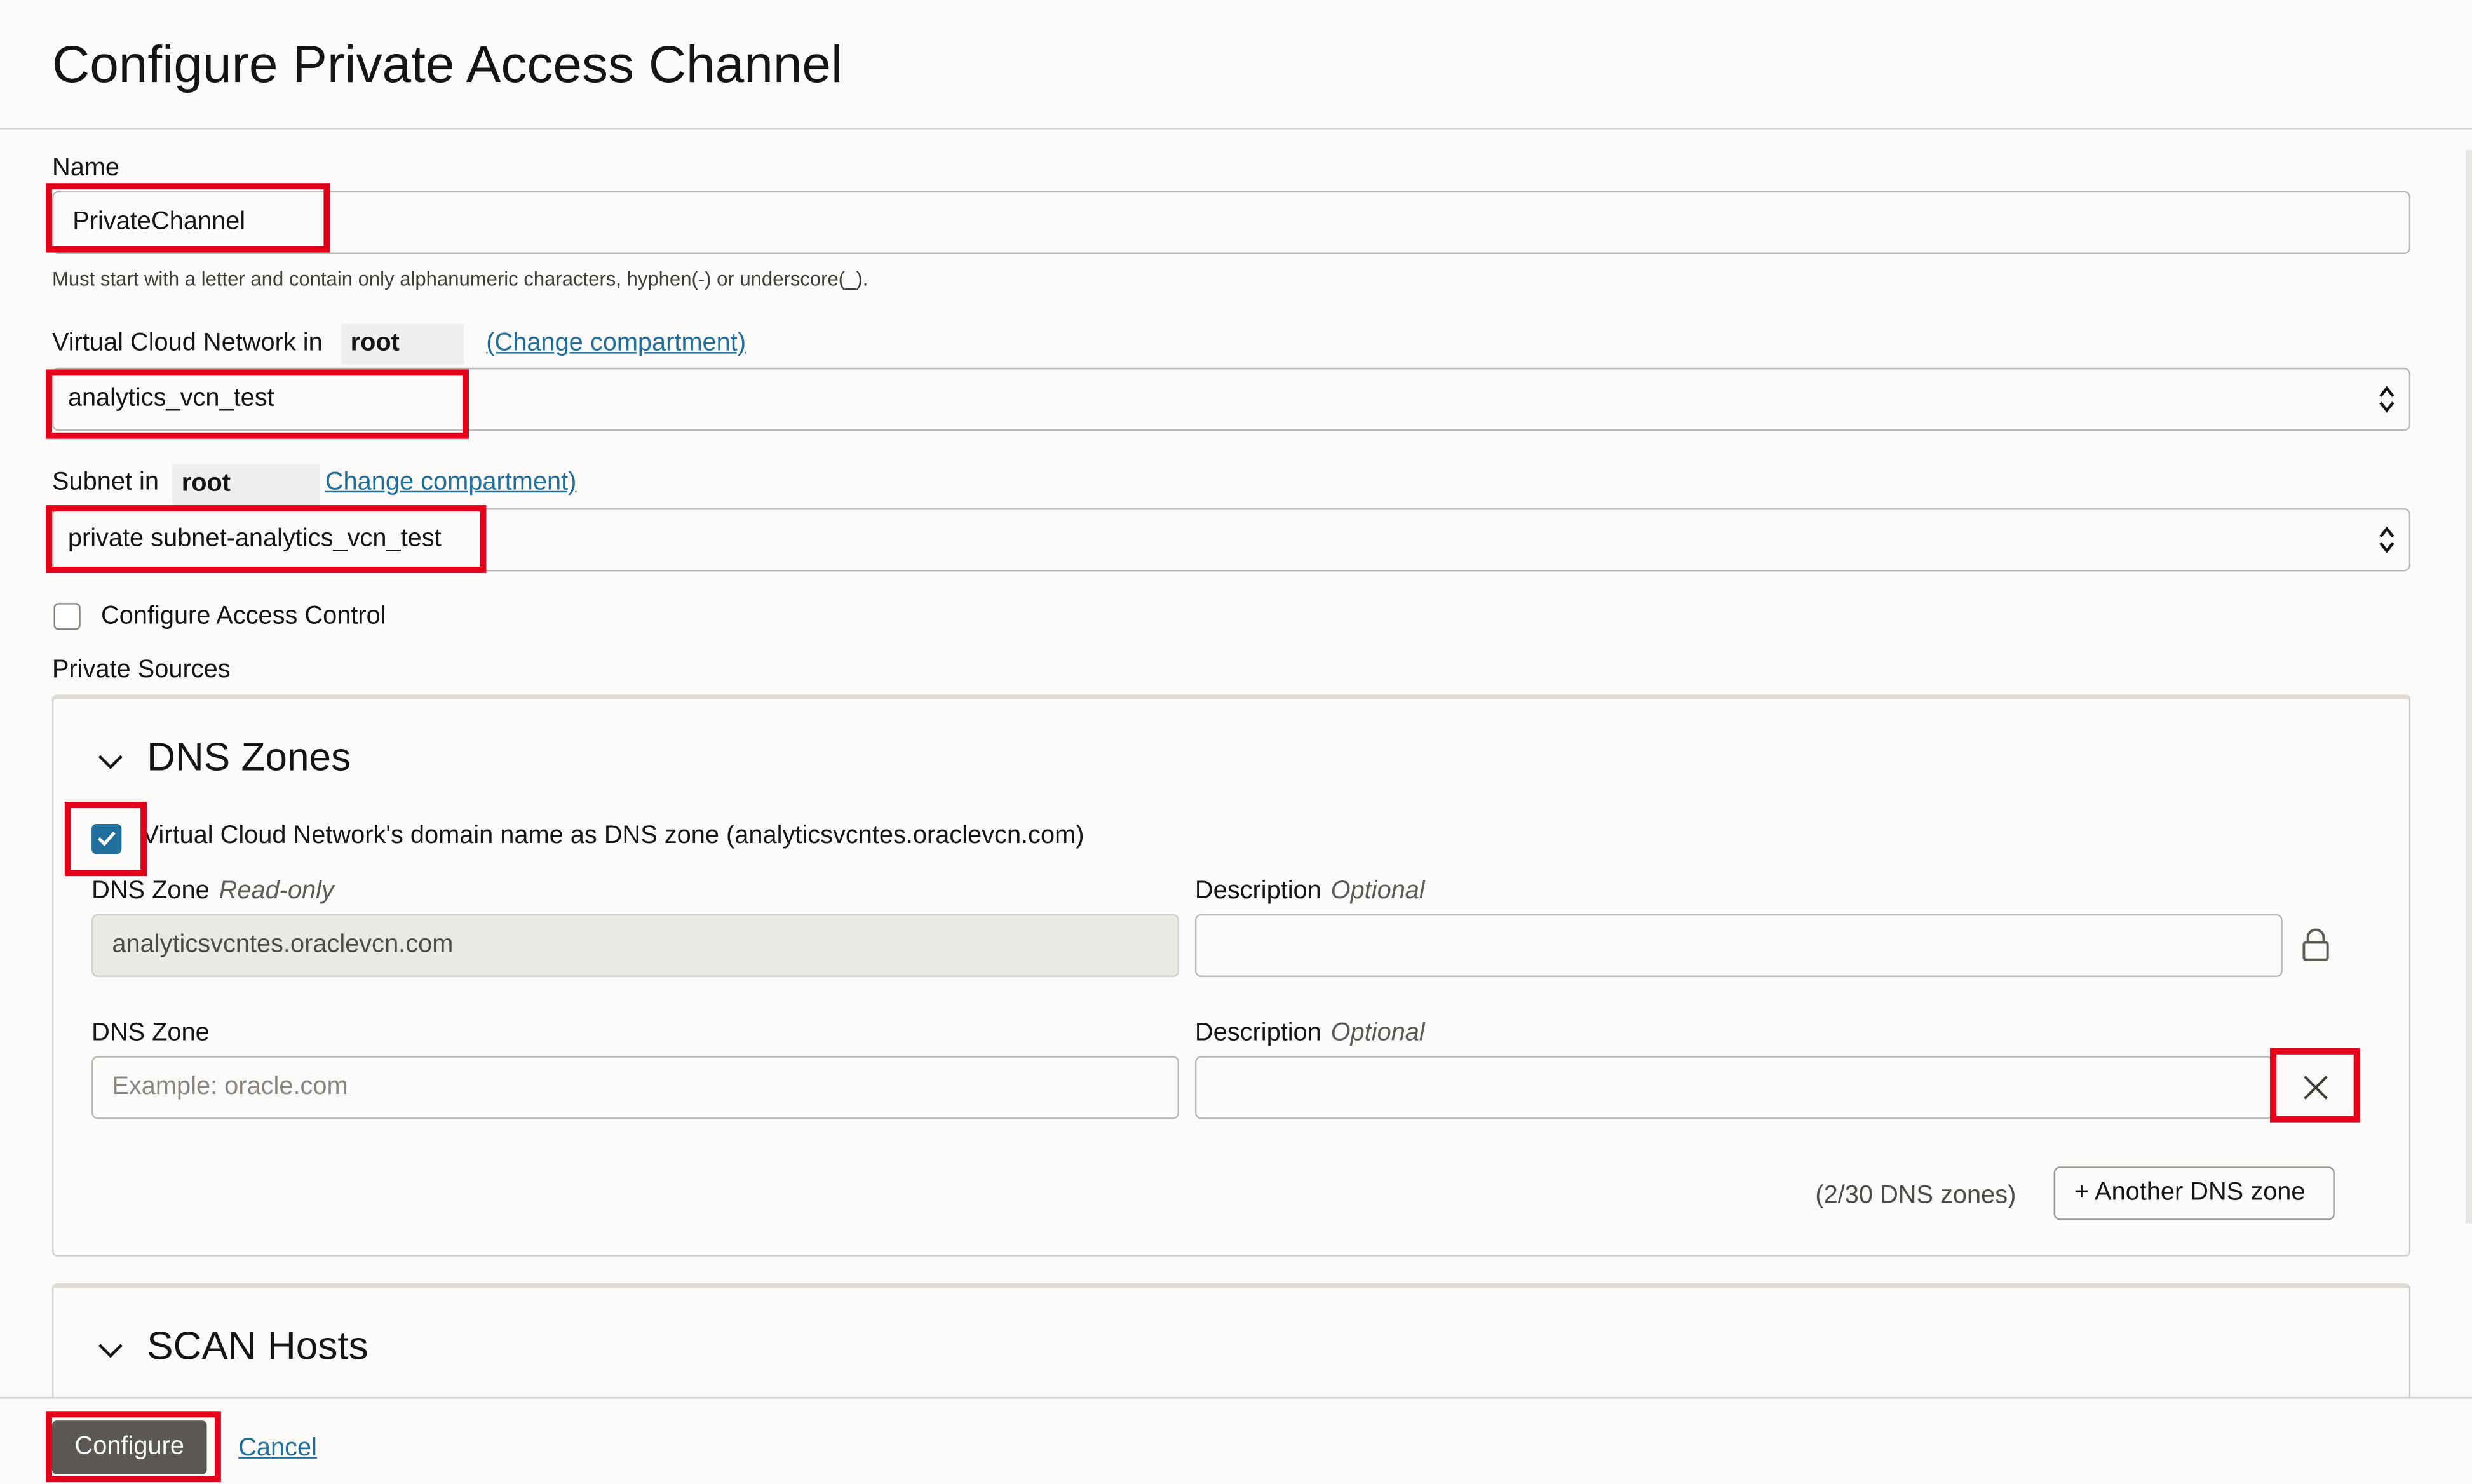 Image resolution: width=2472 pixels, height=1484 pixels. What do you see at coordinates (451, 483) in the screenshot?
I see `subnet-change-compartment-link: Change compartment)` at bounding box center [451, 483].